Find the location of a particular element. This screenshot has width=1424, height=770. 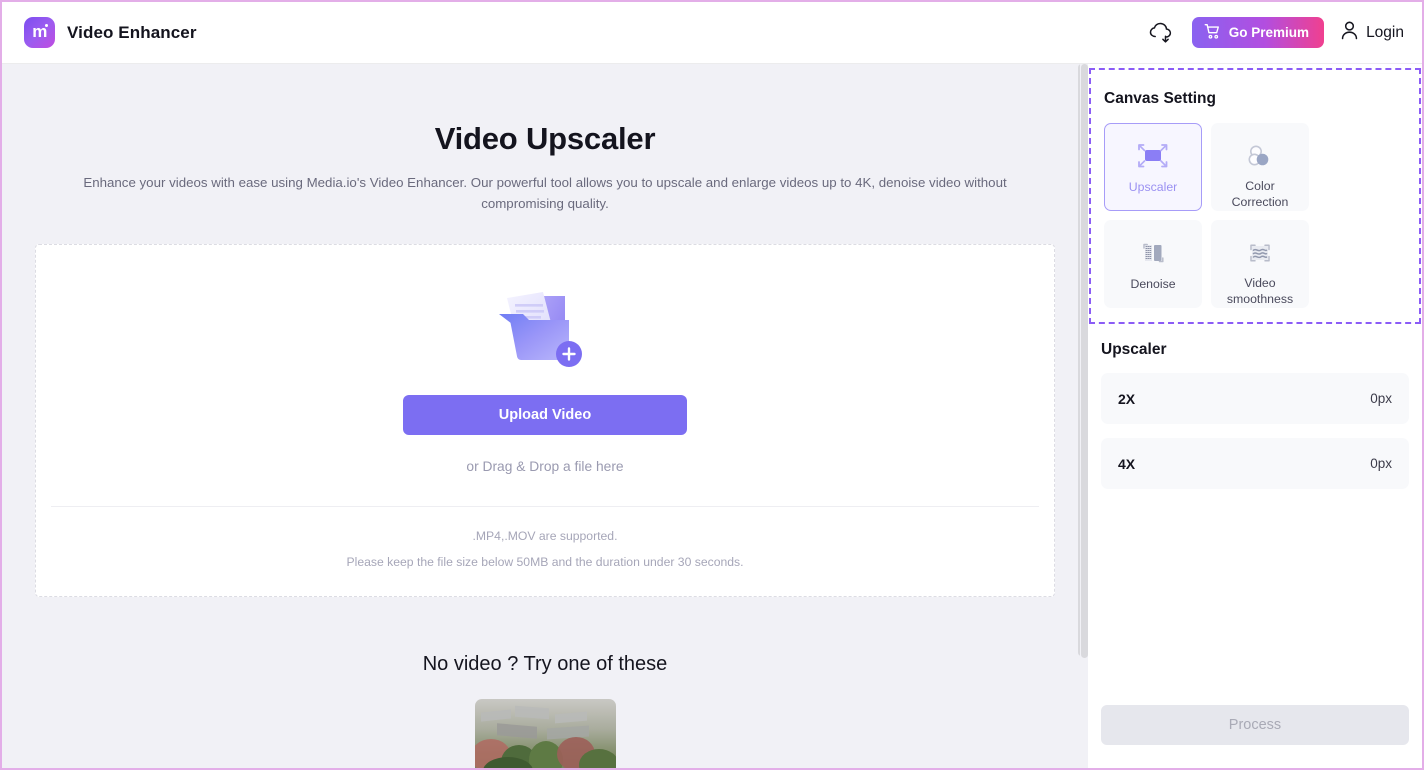

logo-letter: m is located at coordinates (39, 31).